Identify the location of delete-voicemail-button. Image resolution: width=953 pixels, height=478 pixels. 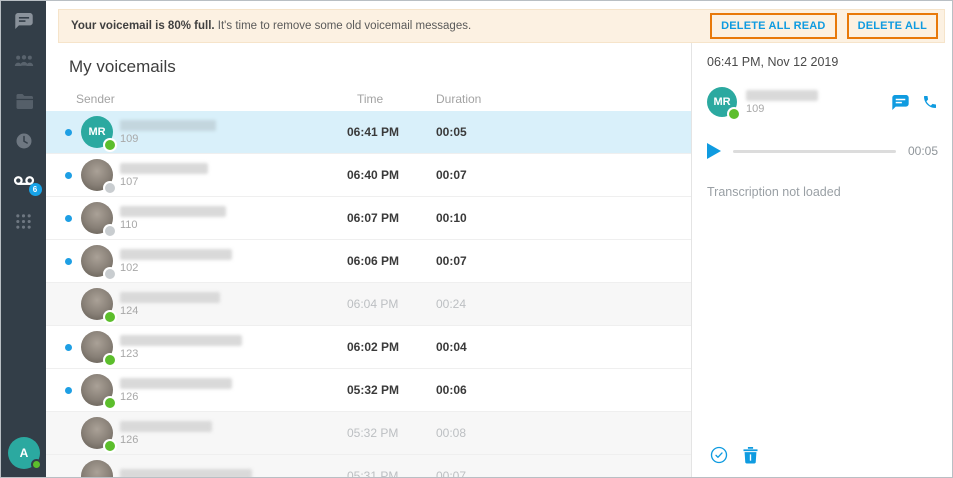
(750, 455).